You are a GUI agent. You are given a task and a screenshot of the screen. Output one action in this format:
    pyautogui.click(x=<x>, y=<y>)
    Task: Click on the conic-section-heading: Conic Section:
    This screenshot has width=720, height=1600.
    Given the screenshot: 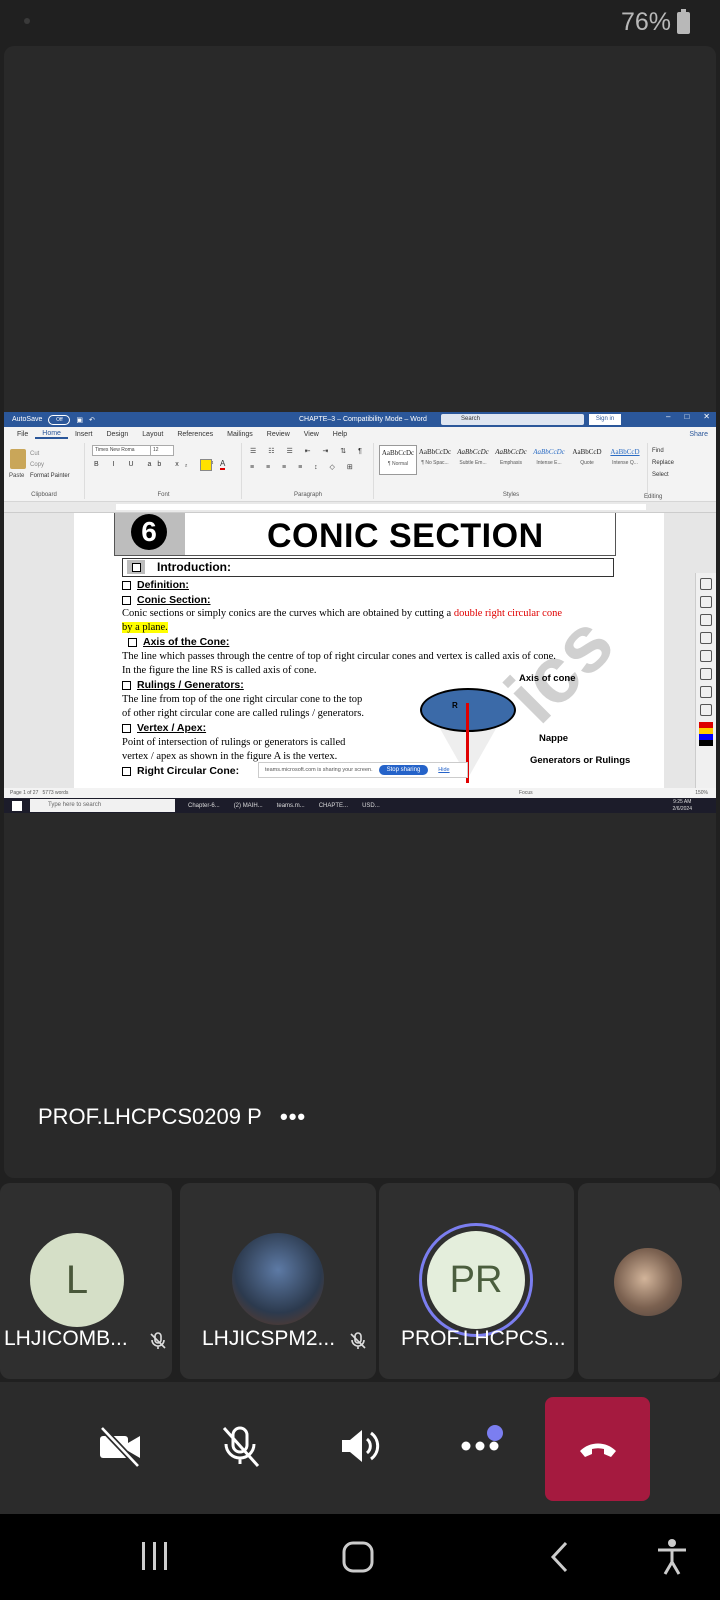 What is the action you would take?
    pyautogui.click(x=166, y=600)
    